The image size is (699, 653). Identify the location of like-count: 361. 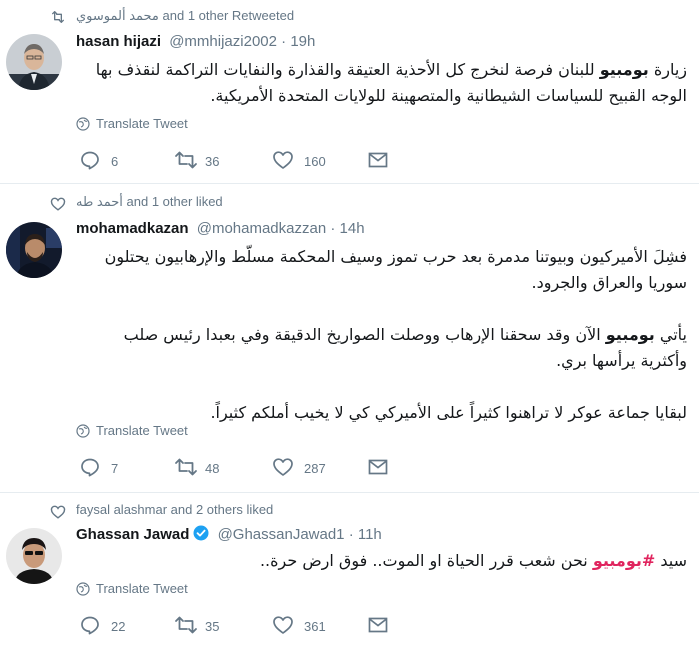
(315, 626).